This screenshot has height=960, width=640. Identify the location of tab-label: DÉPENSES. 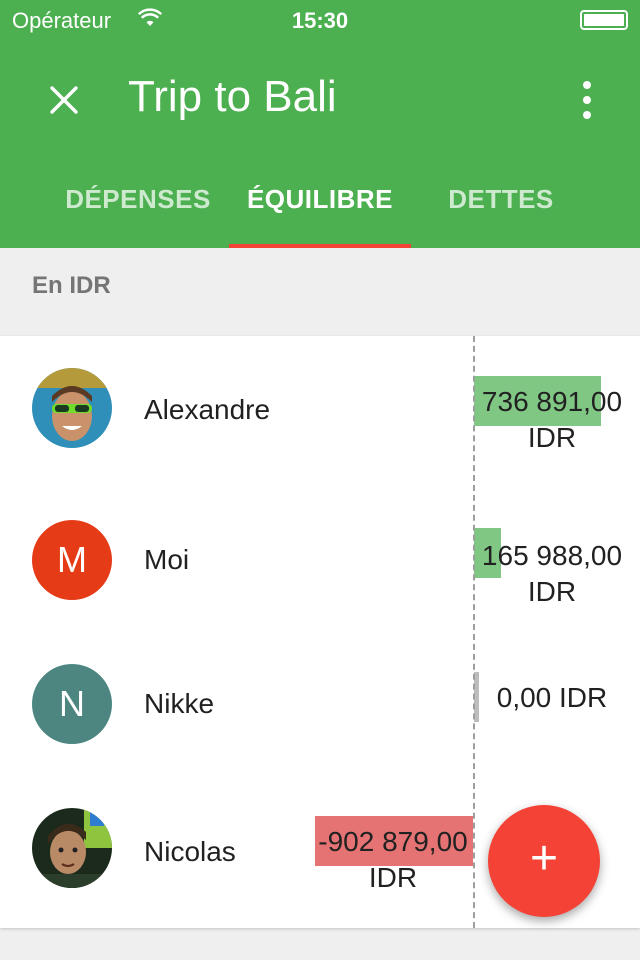
(138, 199).